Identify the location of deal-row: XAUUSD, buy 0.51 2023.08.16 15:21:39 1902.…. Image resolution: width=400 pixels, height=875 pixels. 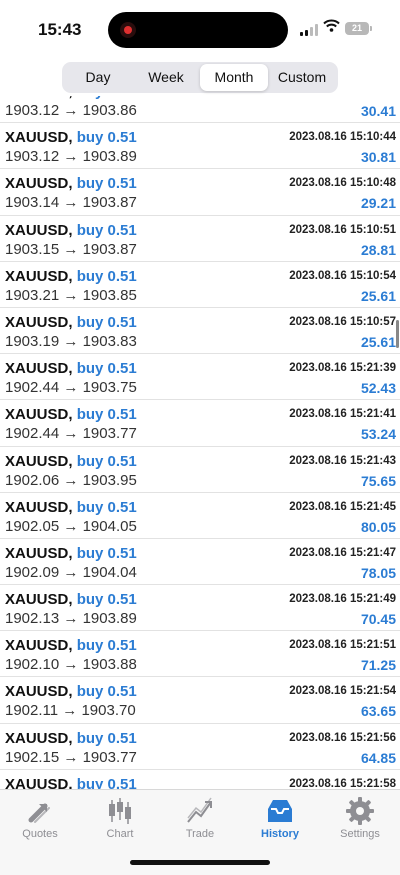
(200, 377).